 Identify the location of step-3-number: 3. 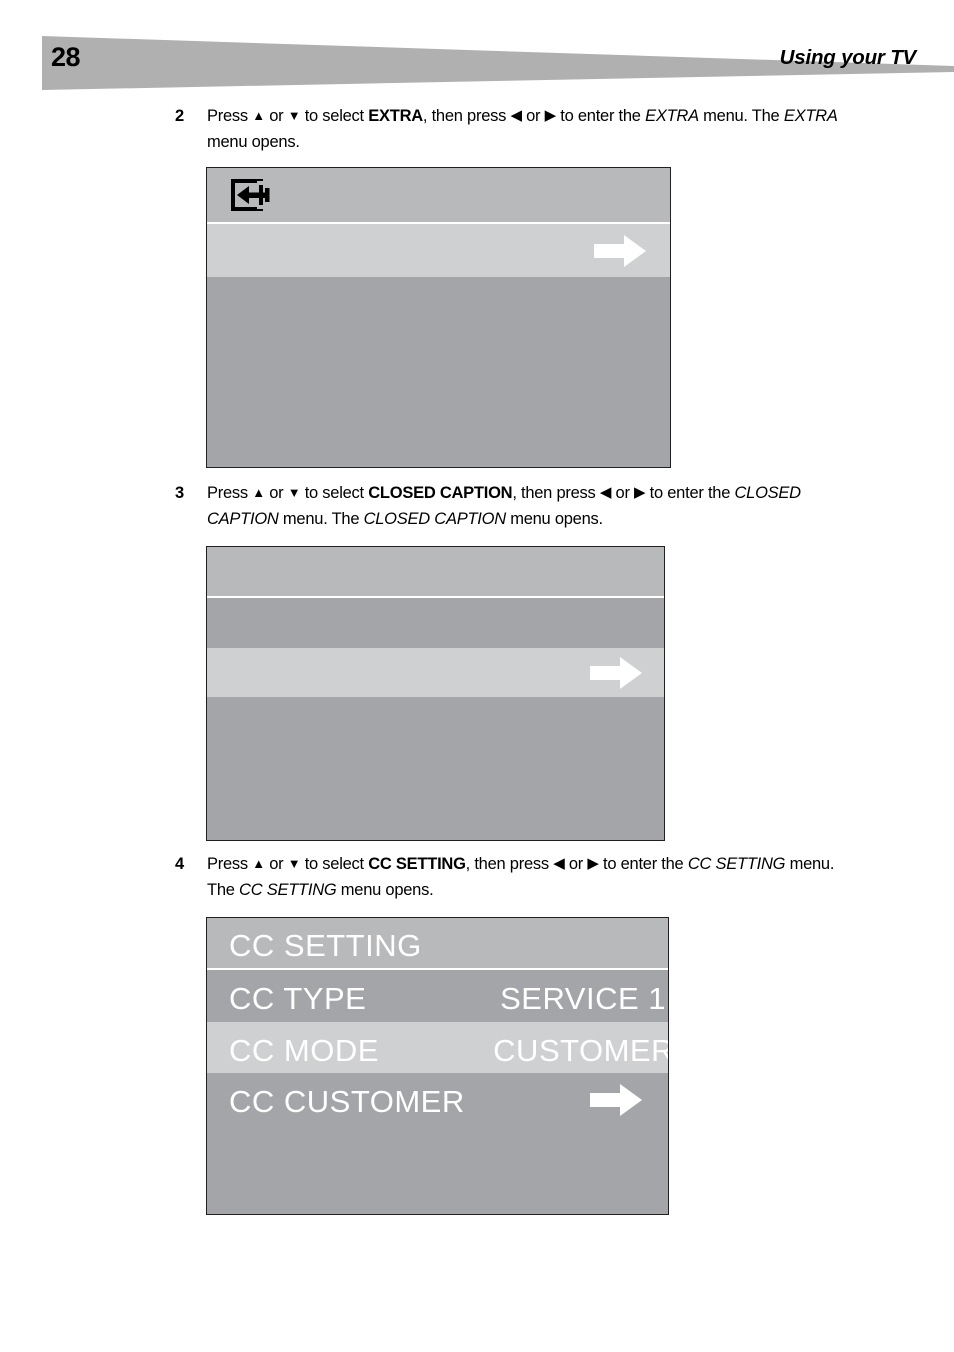
(180, 493).